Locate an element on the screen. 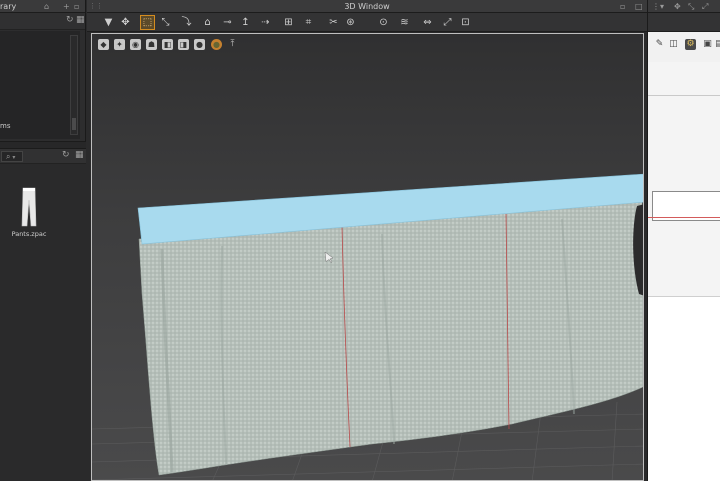 The height and width of the screenshot is (481, 720). figure-icon: ● is located at coordinates (199, 44).